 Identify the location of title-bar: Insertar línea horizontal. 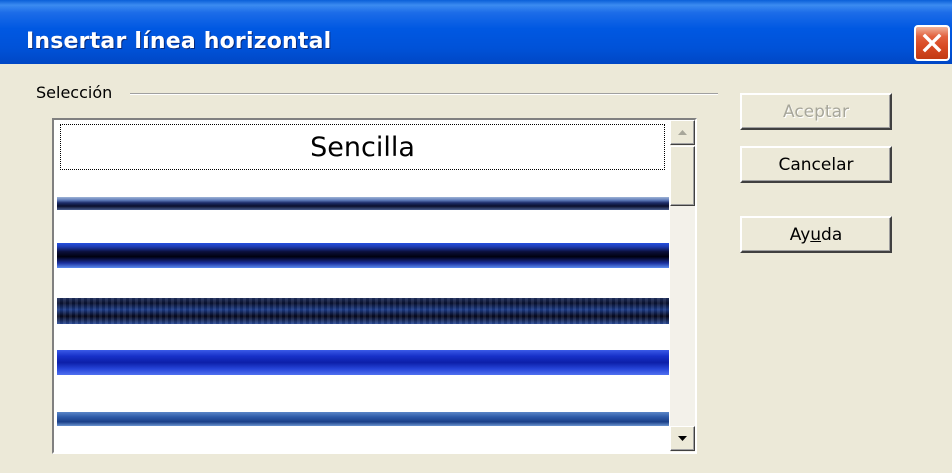
(476, 32).